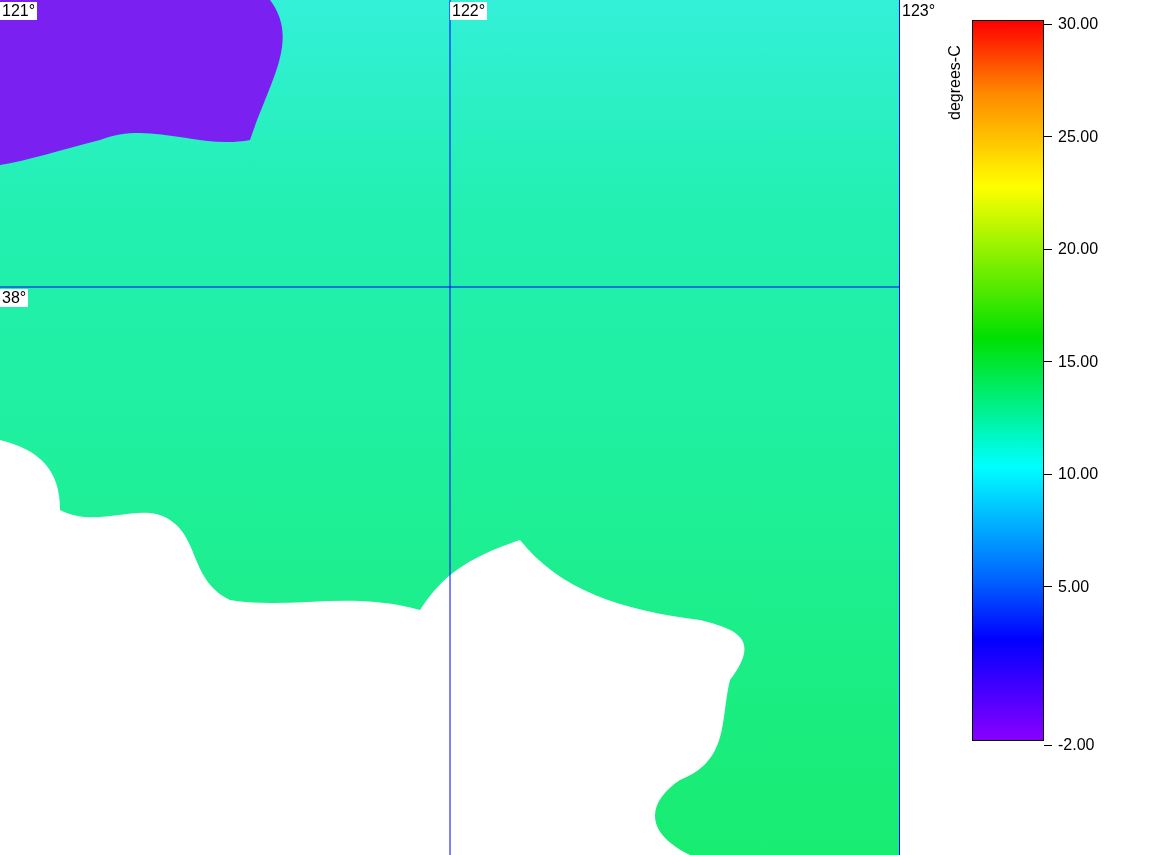 The image size is (1166, 855). I want to click on longitude-label: 121°, so click(19, 11).